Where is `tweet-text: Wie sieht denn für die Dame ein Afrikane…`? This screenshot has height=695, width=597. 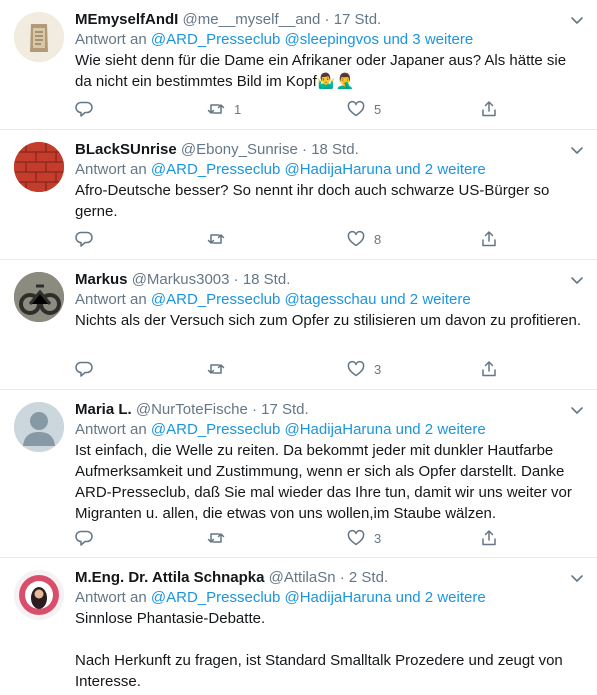 tweet-text: Wie sieht denn für die Dame ein Afrikane… is located at coordinates (330, 71).